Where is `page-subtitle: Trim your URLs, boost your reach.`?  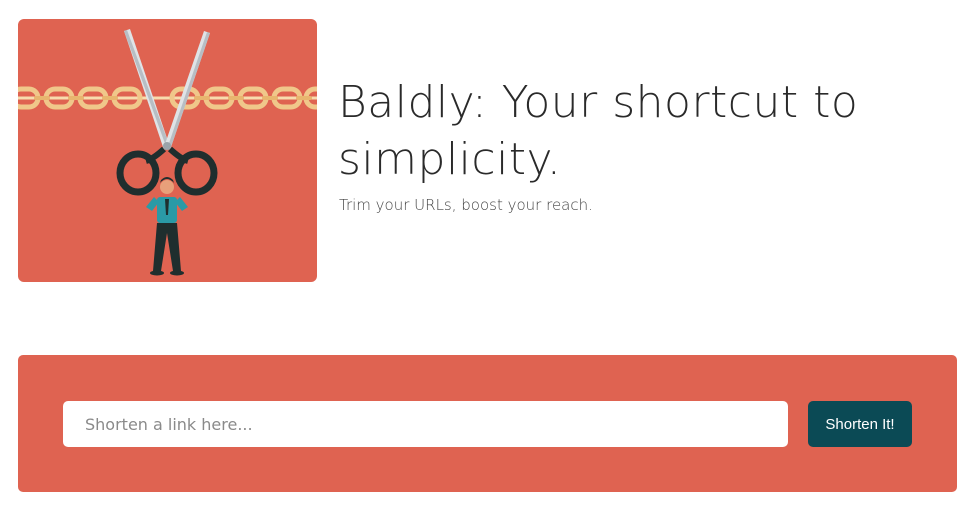
page-subtitle: Trim your URLs, boost your reach. is located at coordinates (466, 205).